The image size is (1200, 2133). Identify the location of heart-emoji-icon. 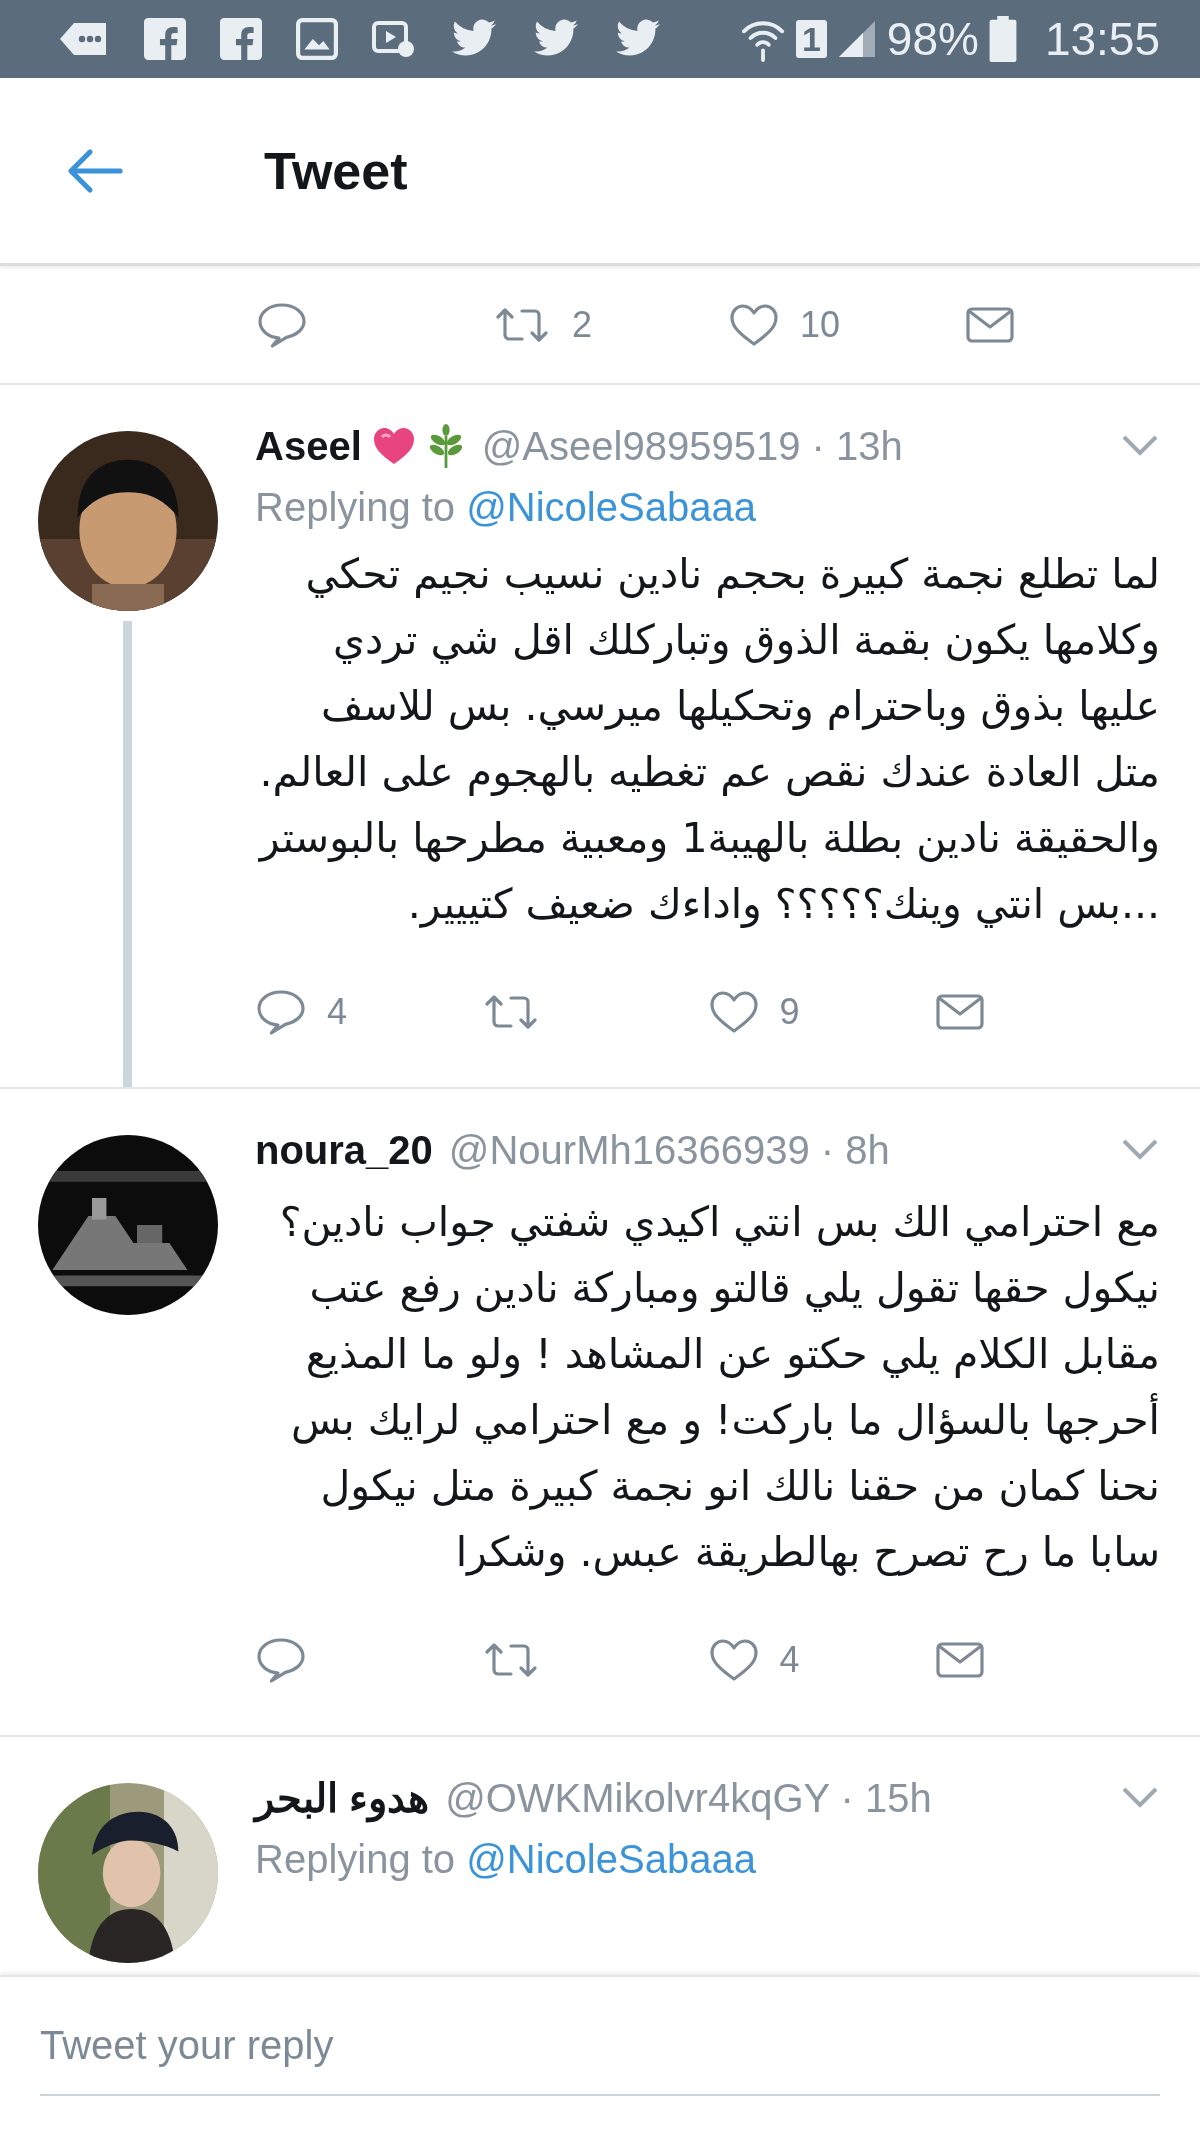
(393, 446).